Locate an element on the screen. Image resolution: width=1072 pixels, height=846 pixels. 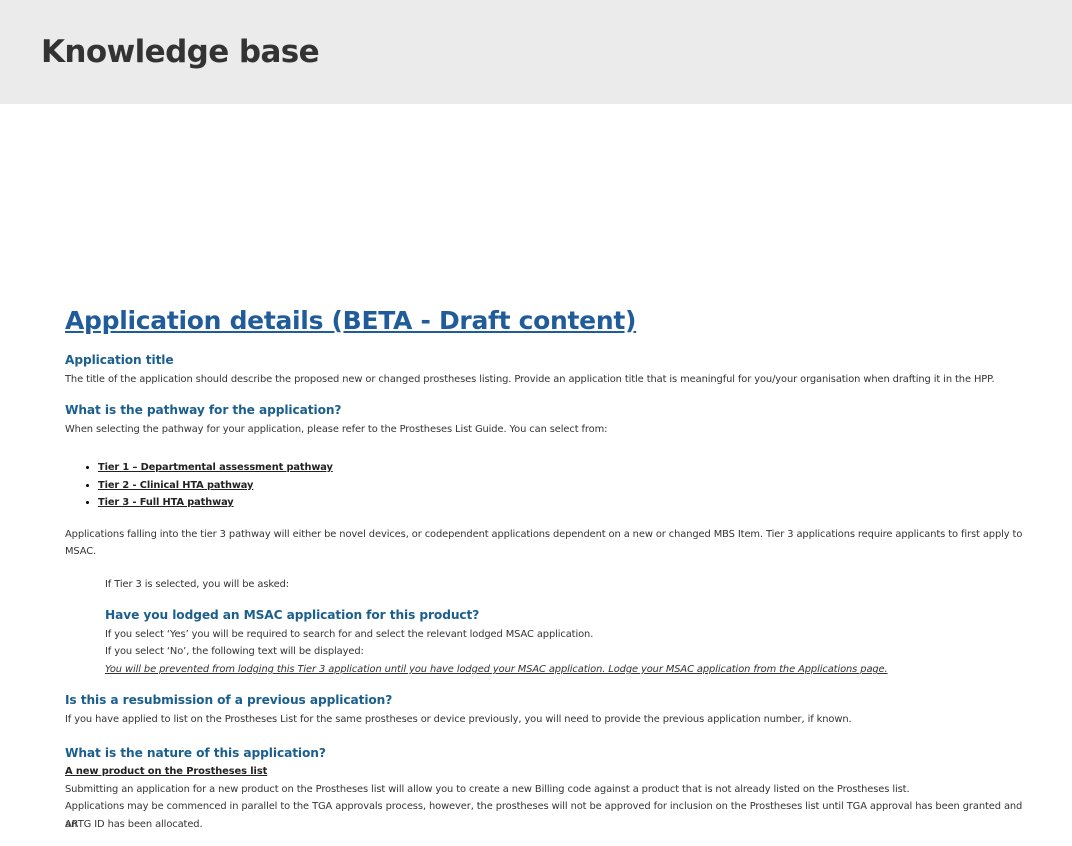
tier-1-link: Tier 1 – Departmental assessment pathway is located at coordinates (215, 467).